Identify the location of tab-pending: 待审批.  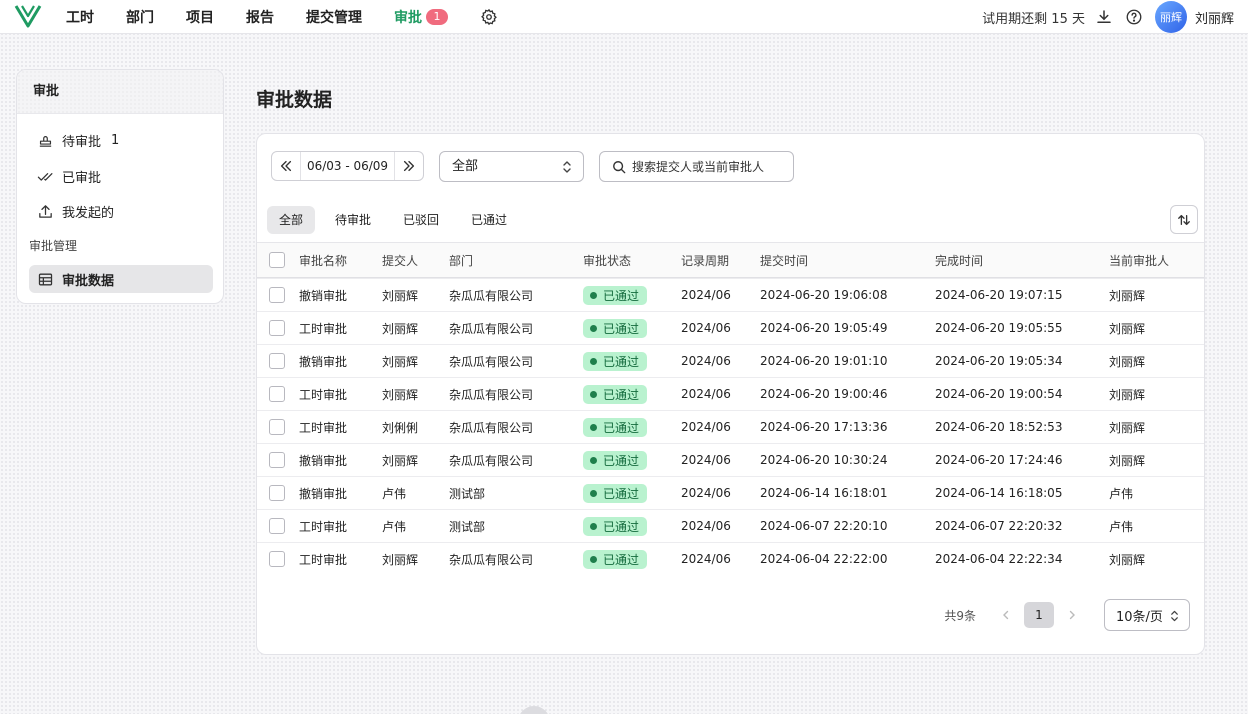
(353, 220).